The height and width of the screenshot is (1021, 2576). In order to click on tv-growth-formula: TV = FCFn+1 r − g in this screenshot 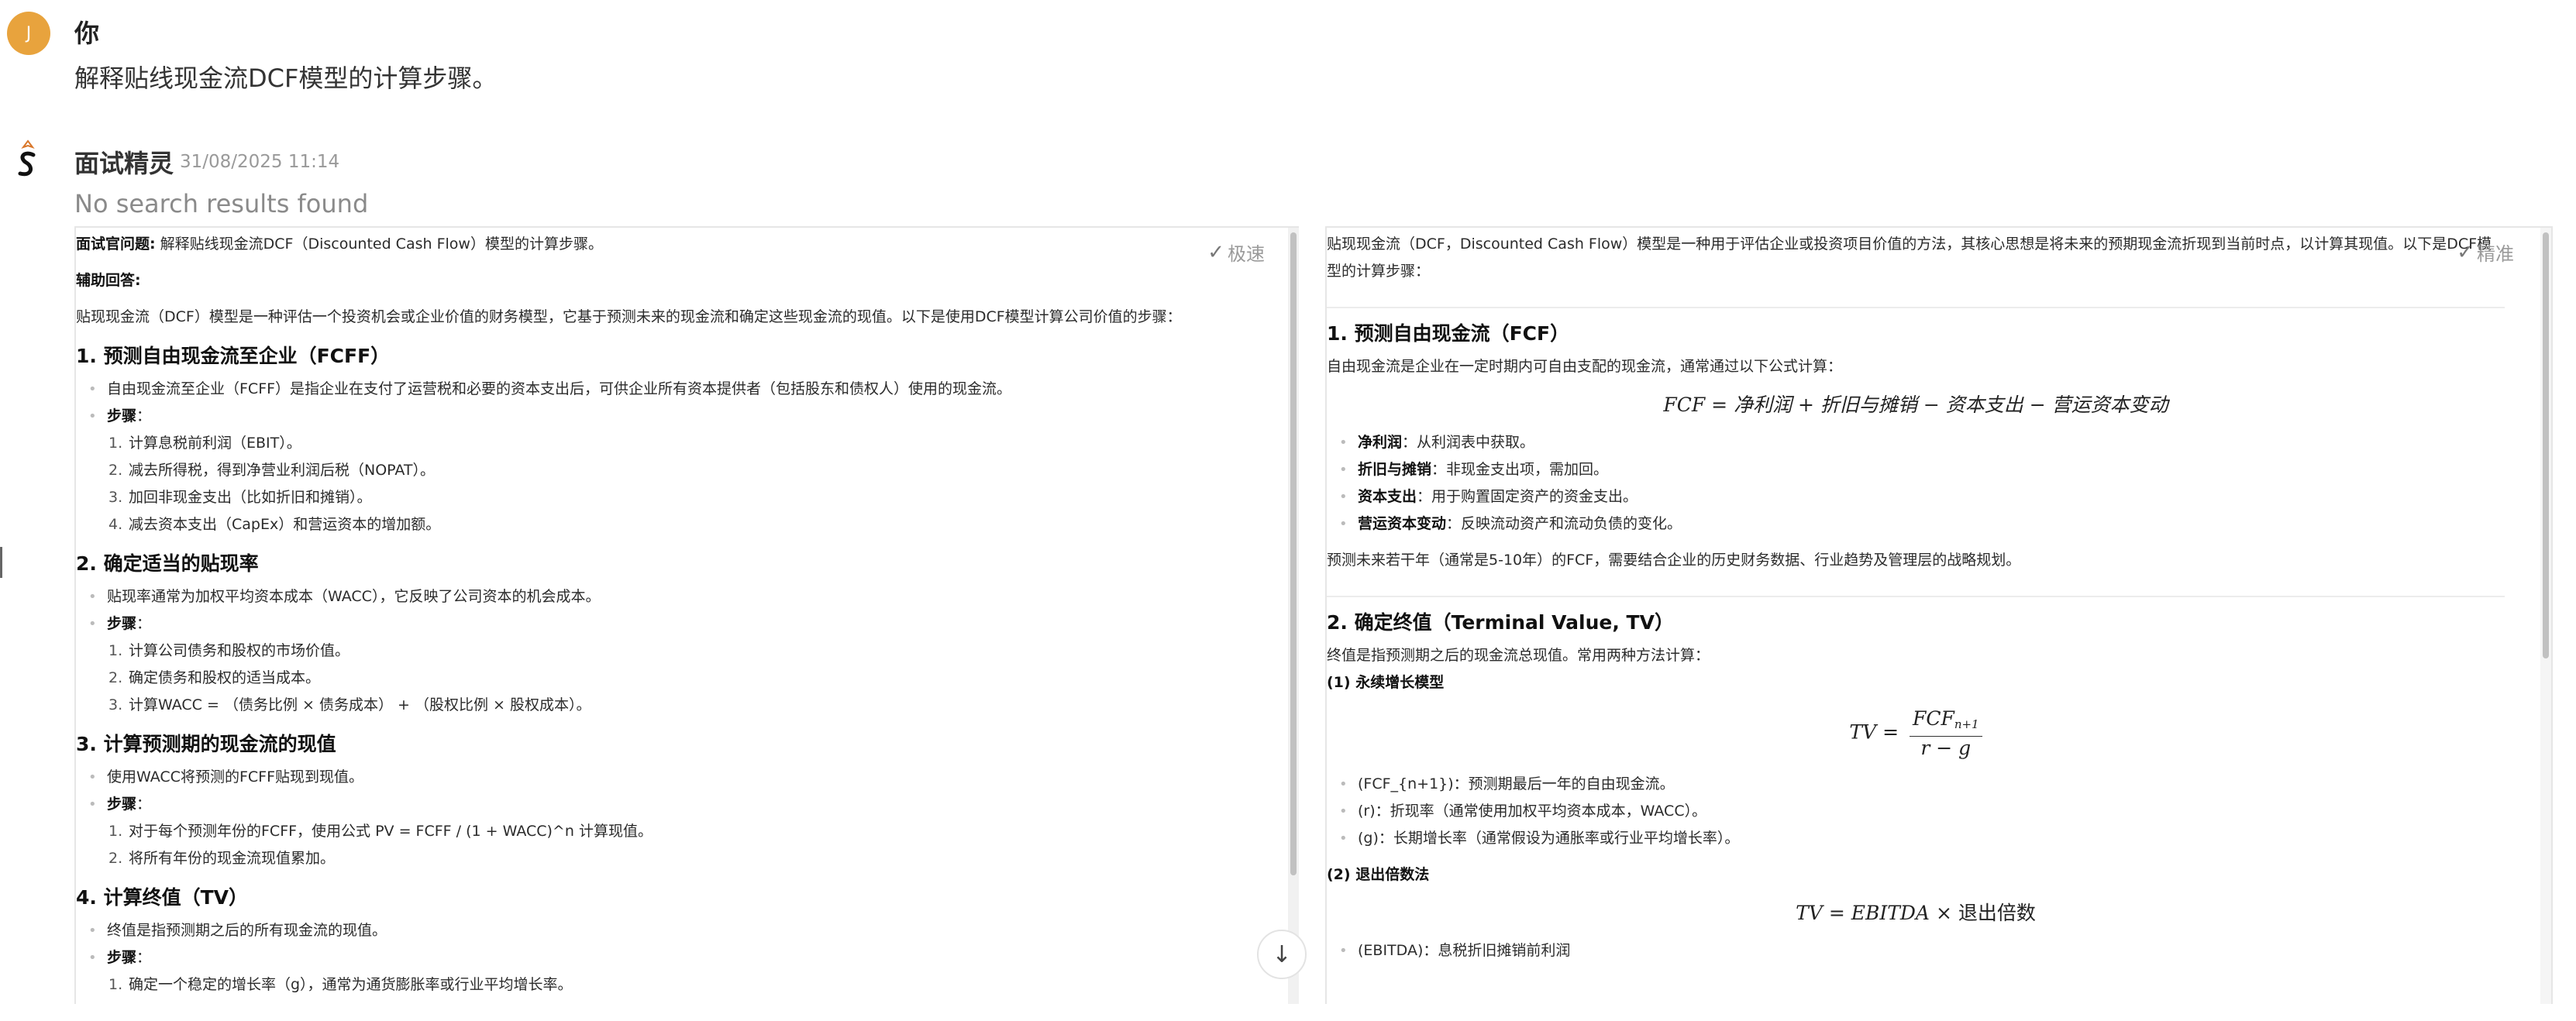, I will do `click(1916, 733)`.